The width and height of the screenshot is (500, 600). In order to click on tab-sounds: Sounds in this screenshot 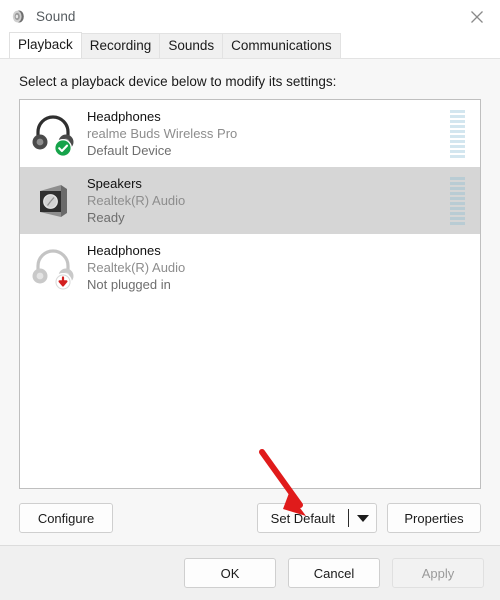, I will do `click(191, 45)`.